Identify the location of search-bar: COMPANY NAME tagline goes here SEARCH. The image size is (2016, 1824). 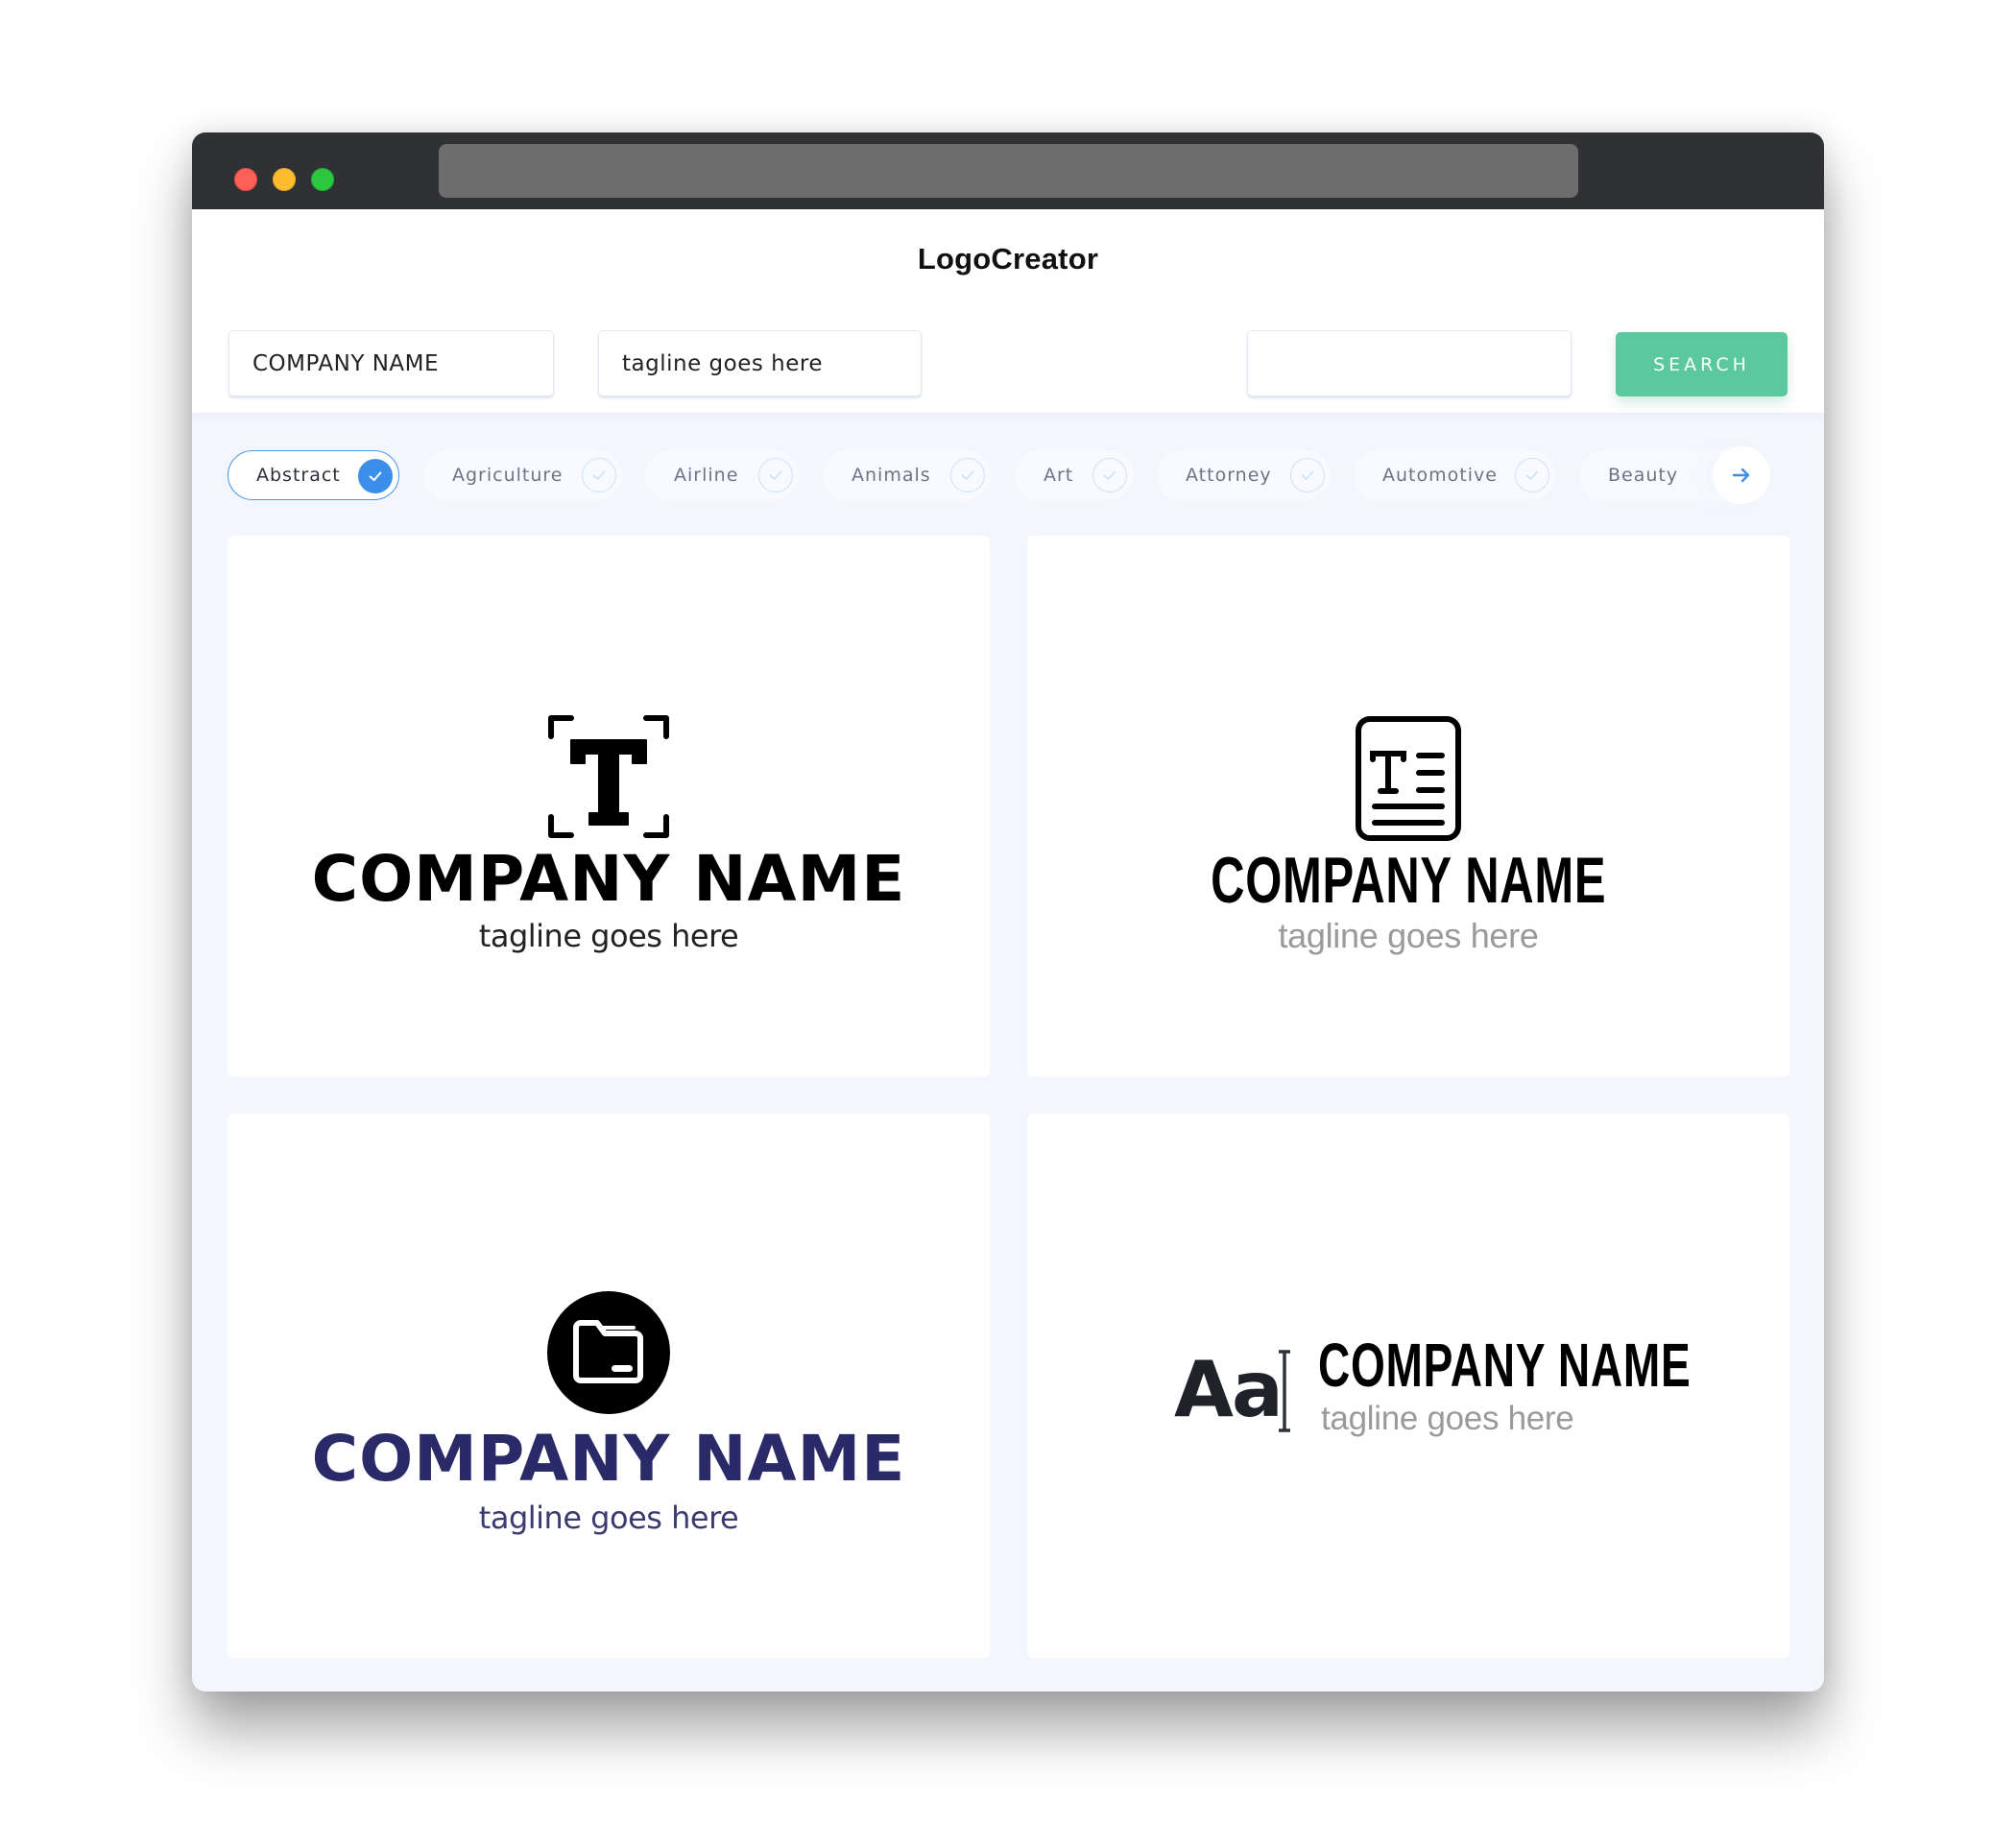
(1008, 360).